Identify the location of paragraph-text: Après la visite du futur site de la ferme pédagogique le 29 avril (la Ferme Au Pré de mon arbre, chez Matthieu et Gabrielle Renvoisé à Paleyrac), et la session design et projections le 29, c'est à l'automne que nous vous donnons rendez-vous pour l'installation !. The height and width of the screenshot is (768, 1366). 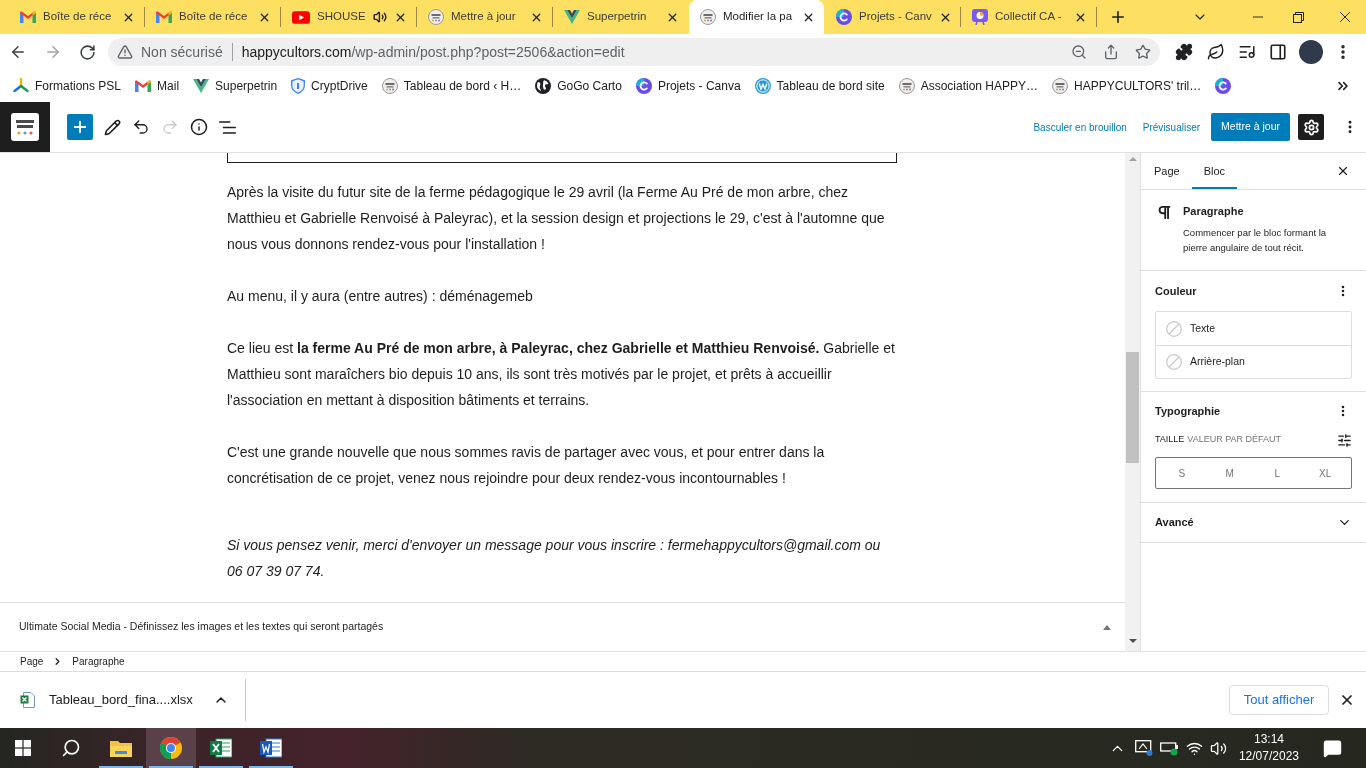
(556, 218).